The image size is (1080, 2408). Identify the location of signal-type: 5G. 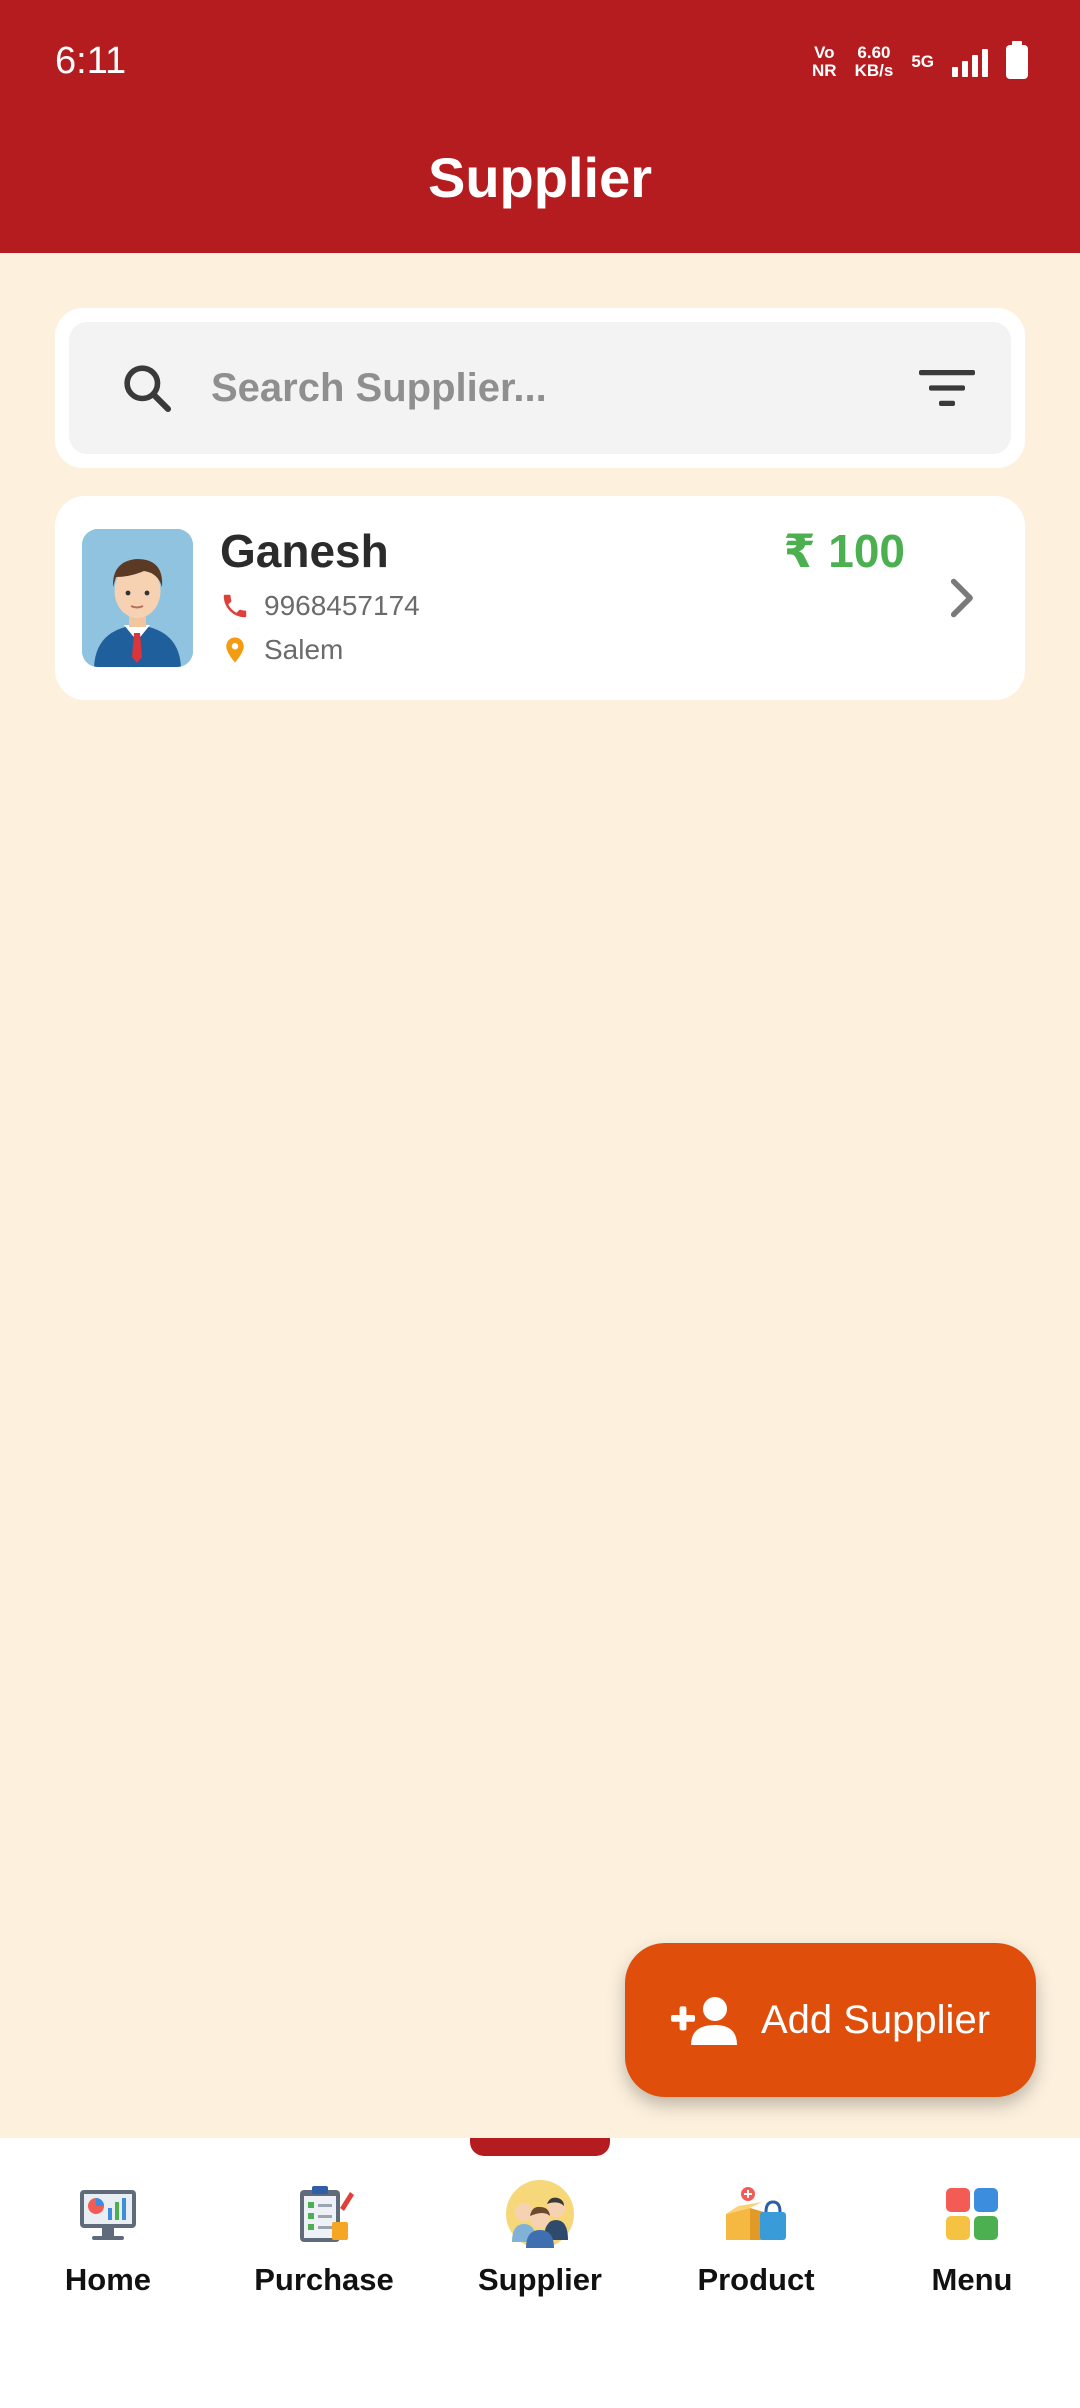
(922, 61).